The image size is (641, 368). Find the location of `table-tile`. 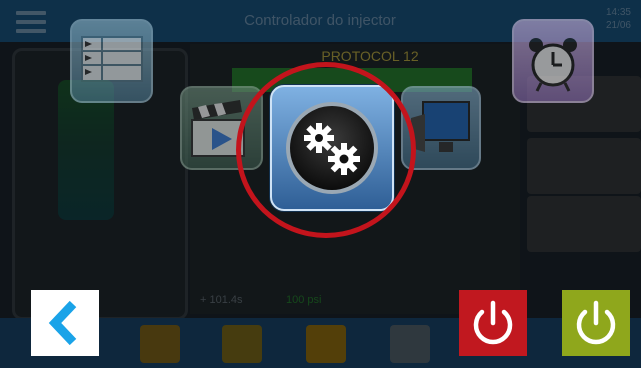

table-tile is located at coordinates (111, 61).